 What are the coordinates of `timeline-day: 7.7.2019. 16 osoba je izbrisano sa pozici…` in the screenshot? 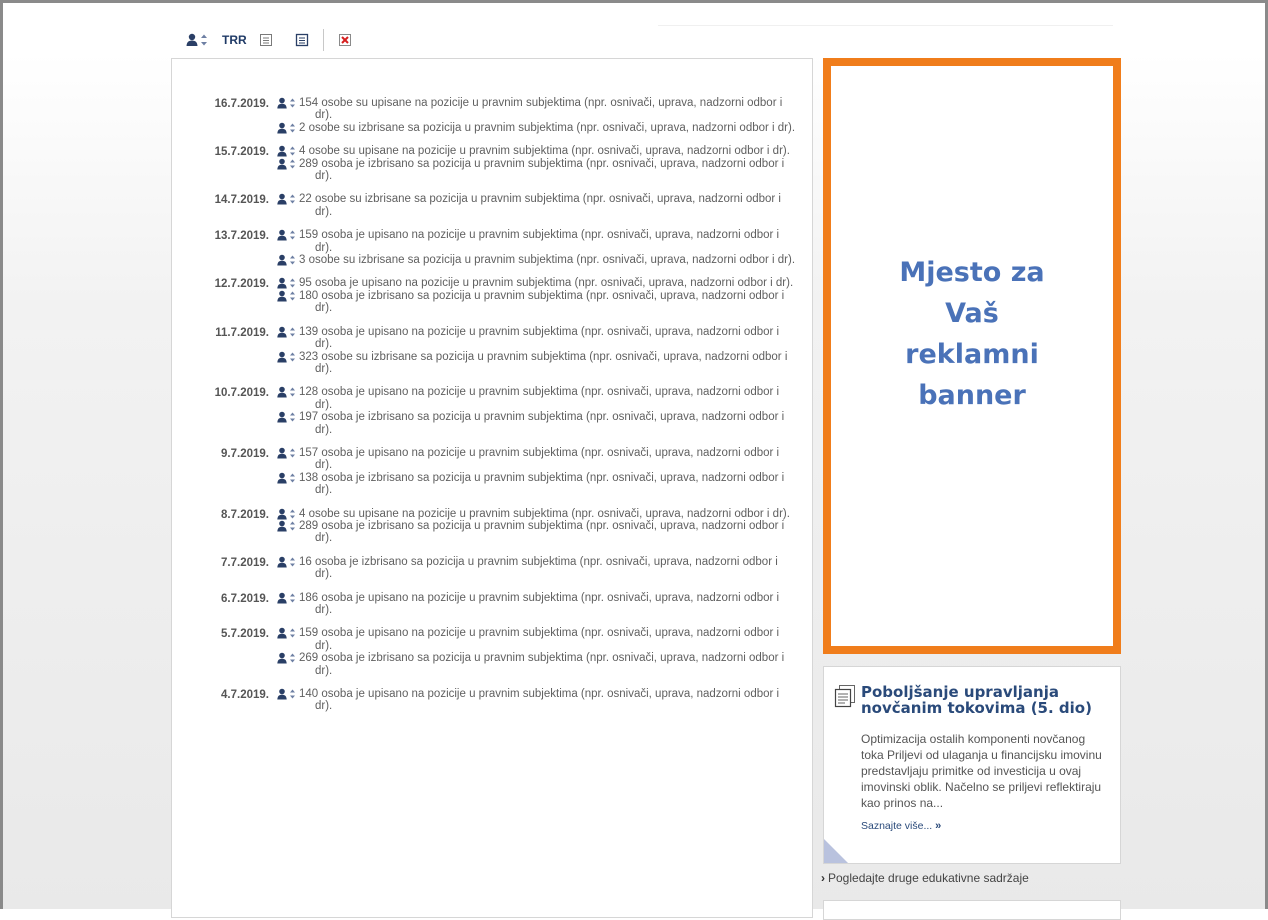 It's located at (492, 568).